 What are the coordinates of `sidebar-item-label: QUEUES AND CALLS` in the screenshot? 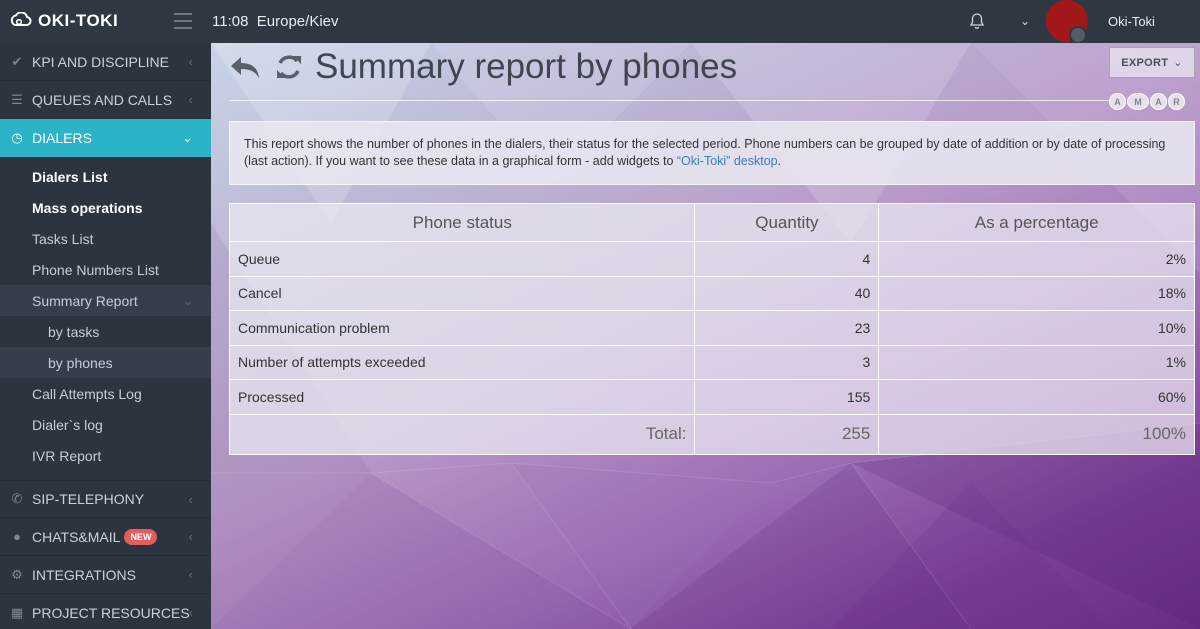 It's located at (102, 99).